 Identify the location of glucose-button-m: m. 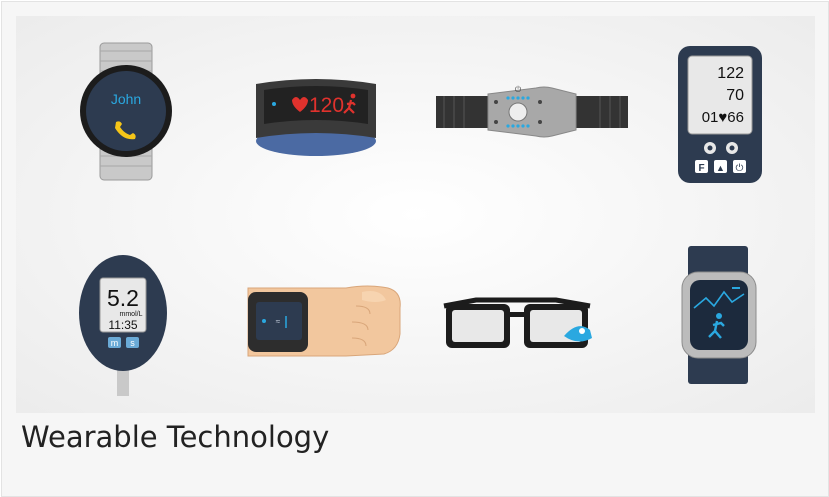
(115, 343).